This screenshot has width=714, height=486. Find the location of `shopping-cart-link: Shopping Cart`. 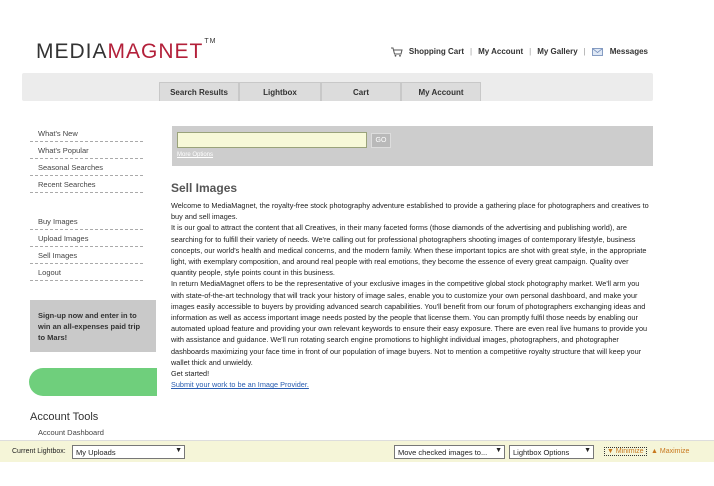

shopping-cart-link: Shopping Cart is located at coordinates (436, 51).